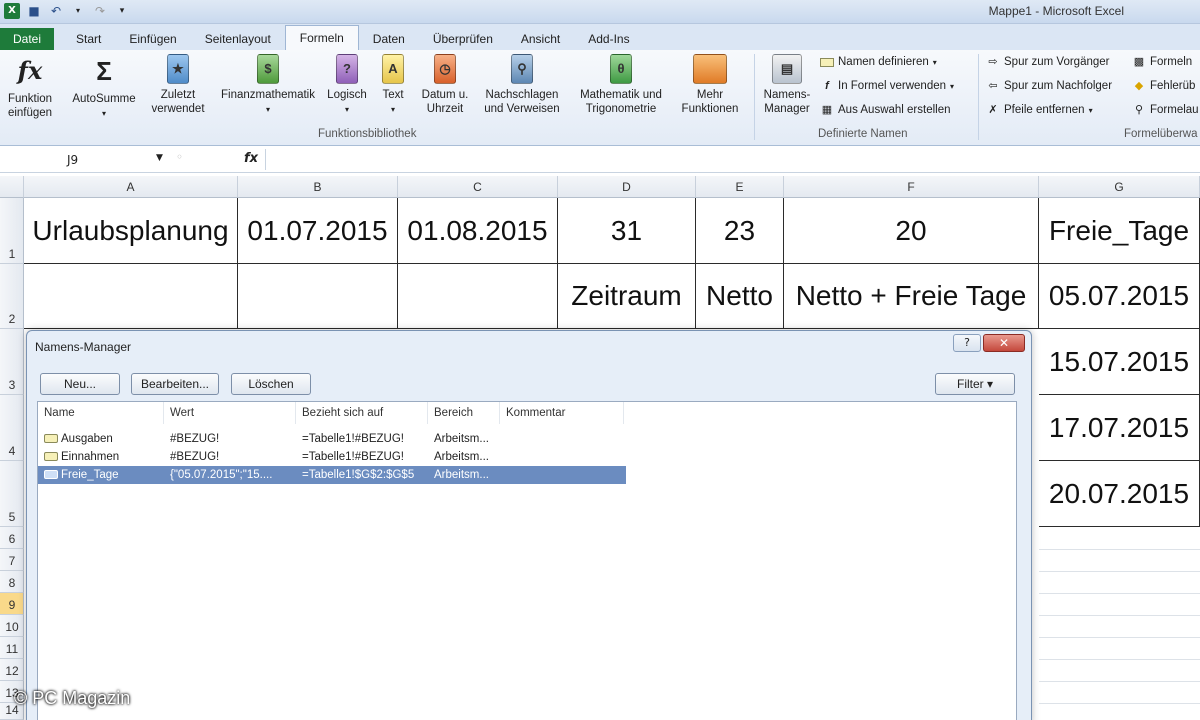 The height and width of the screenshot is (720, 1200). Describe the element at coordinates (540, 39) in the screenshot. I see `tab-ansicht: Ansicht` at that location.